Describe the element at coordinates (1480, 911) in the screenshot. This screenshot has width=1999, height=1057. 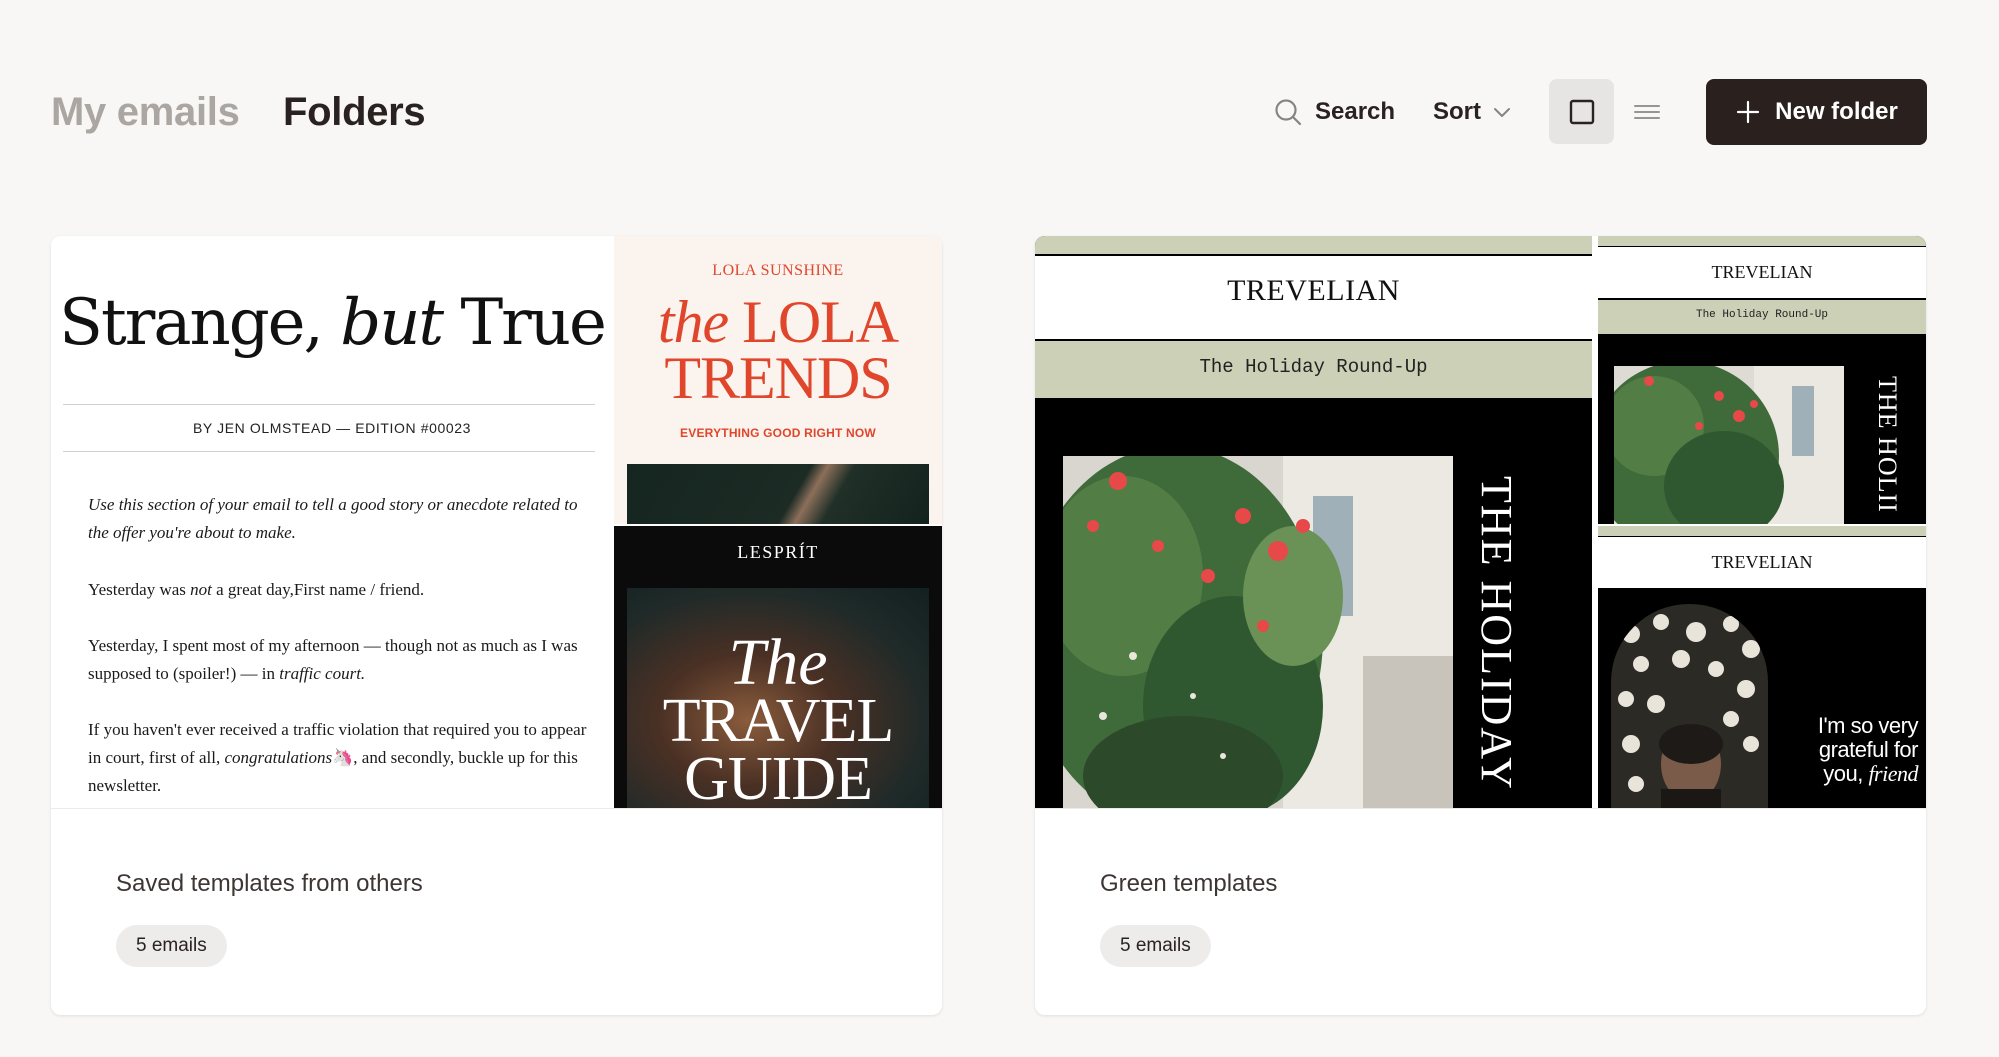
I see `folder-card-footer: Green templates 5 emails` at that location.